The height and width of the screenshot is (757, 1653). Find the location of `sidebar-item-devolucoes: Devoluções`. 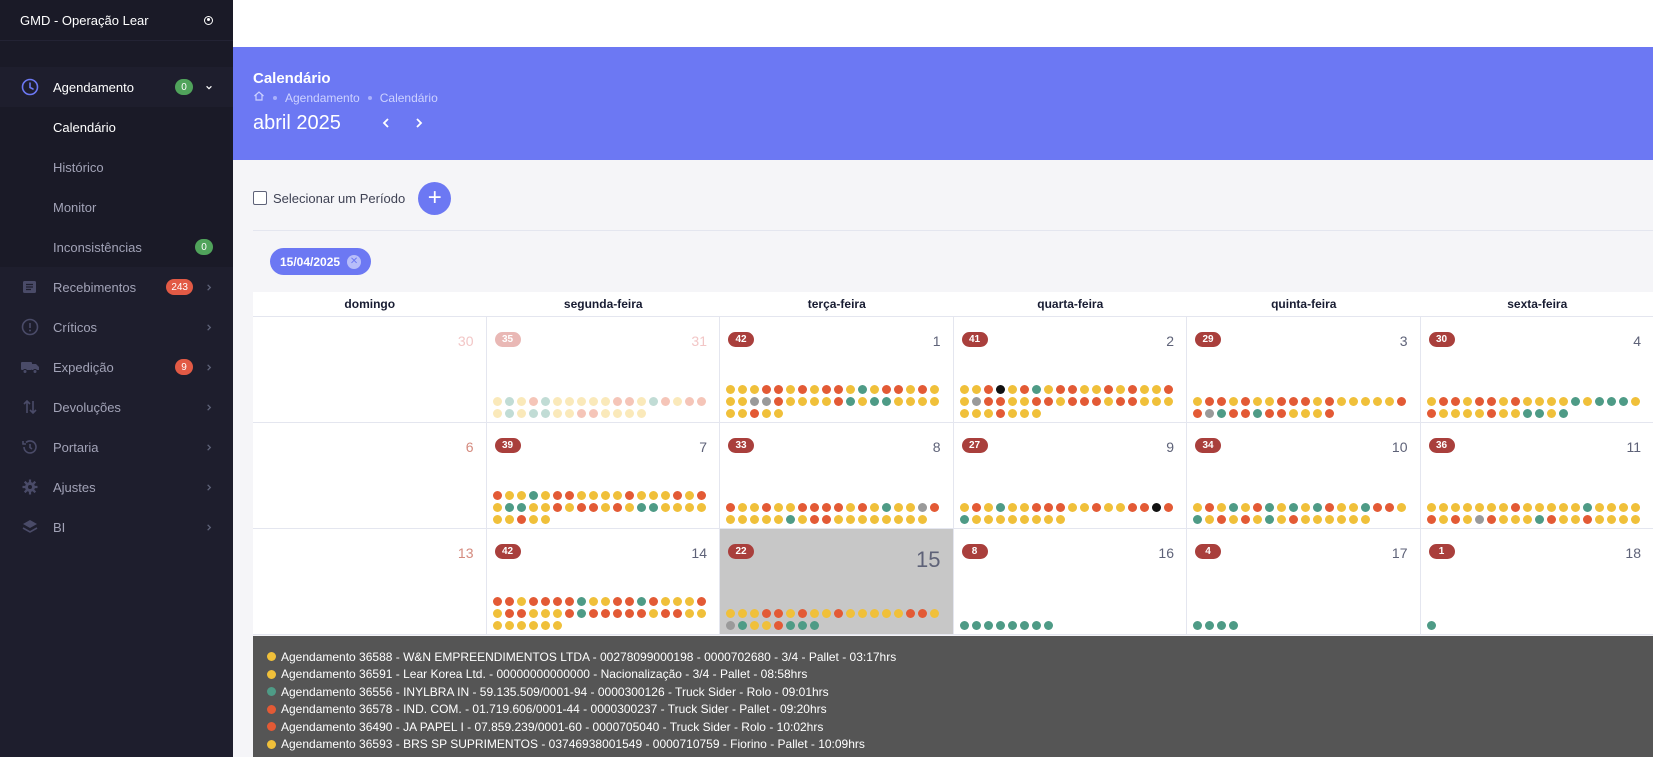

sidebar-item-devolucoes: Devoluções is located at coordinates (116, 407).